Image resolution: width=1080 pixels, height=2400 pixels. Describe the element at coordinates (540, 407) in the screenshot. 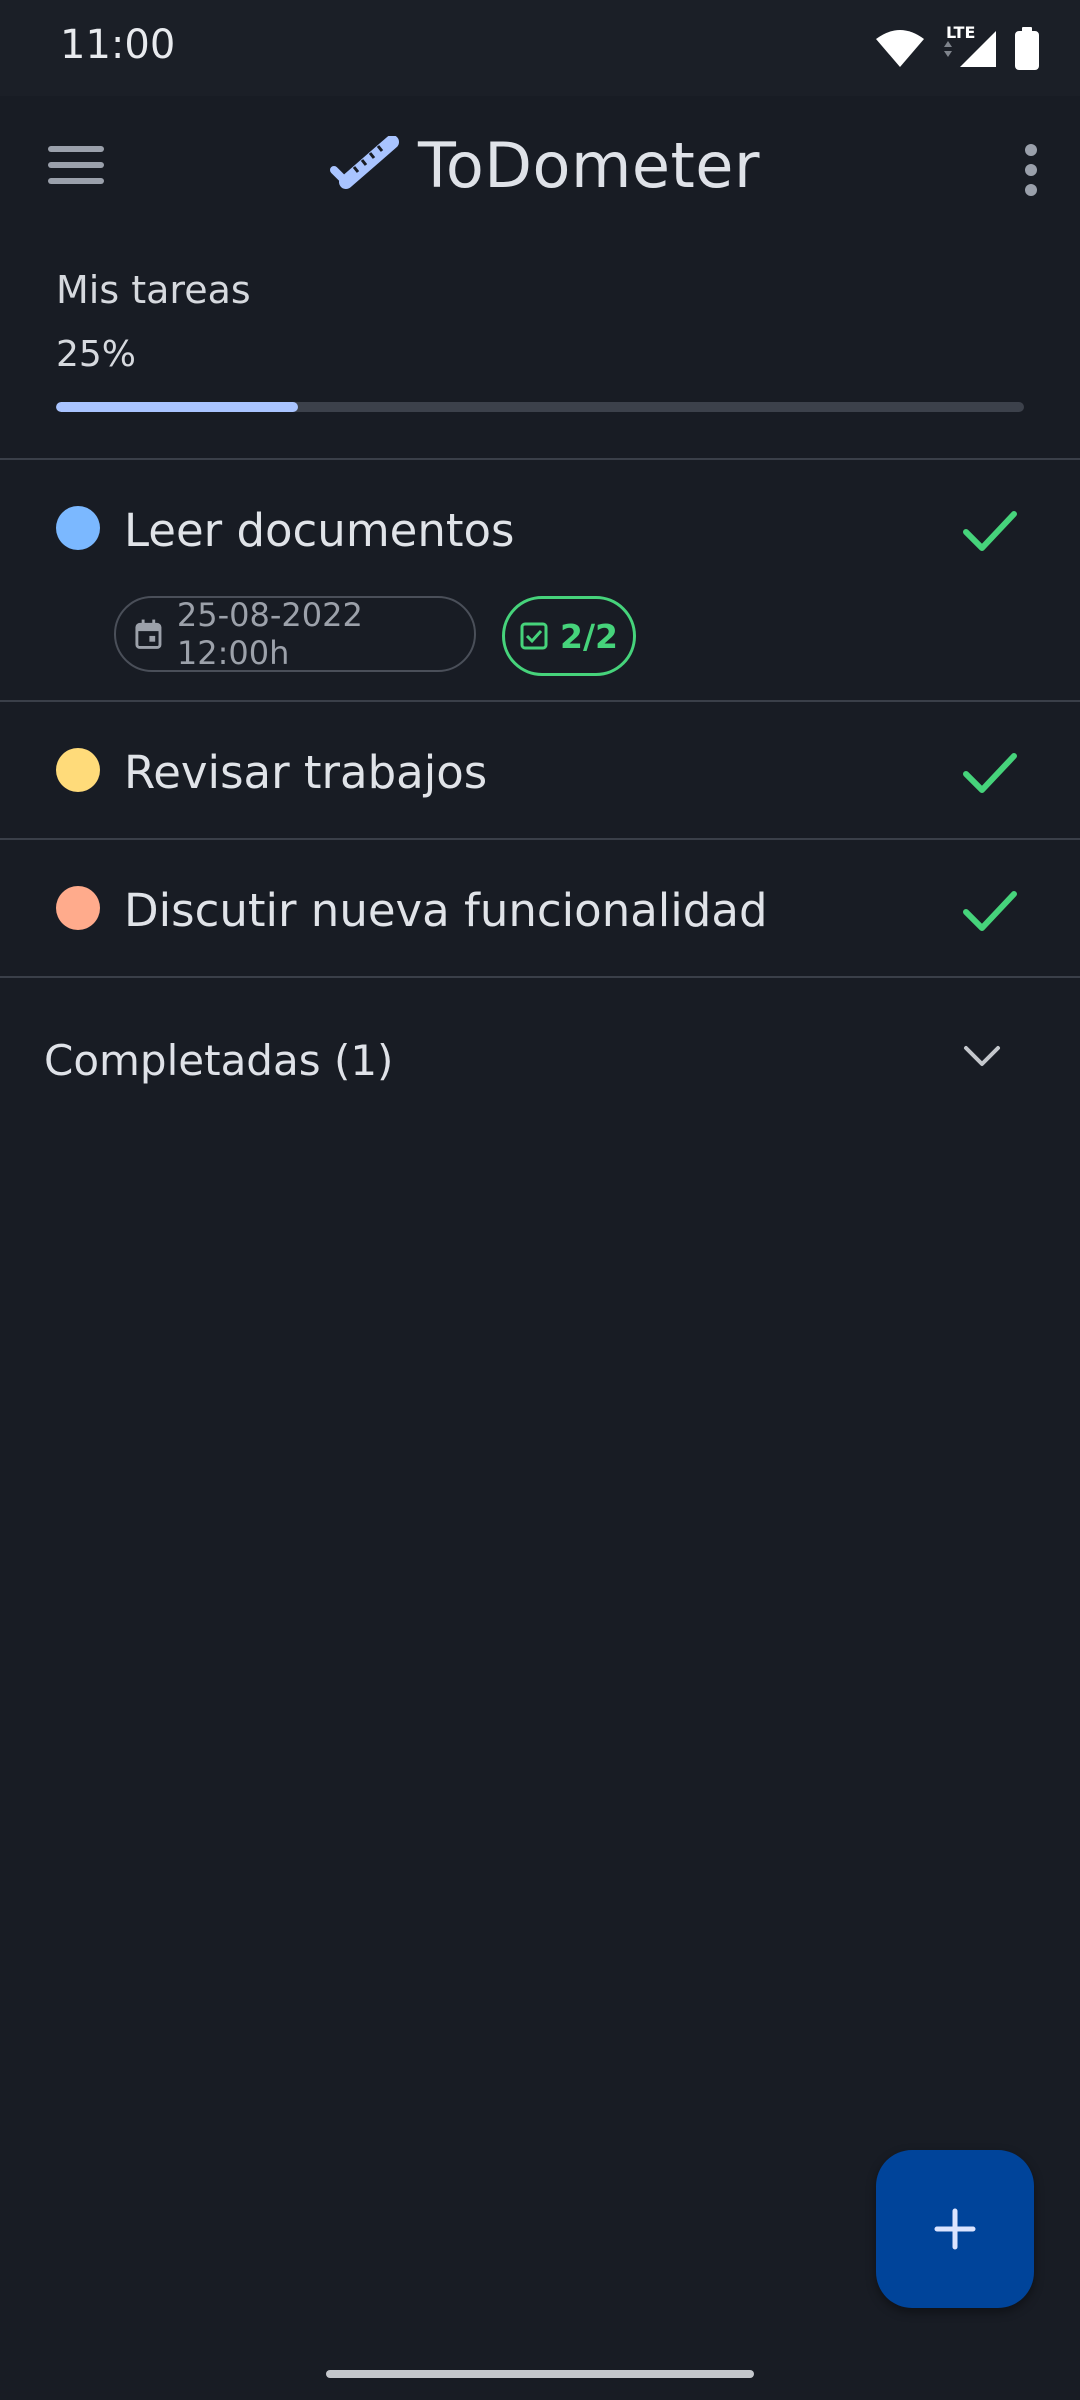

I see `progress-bar` at that location.